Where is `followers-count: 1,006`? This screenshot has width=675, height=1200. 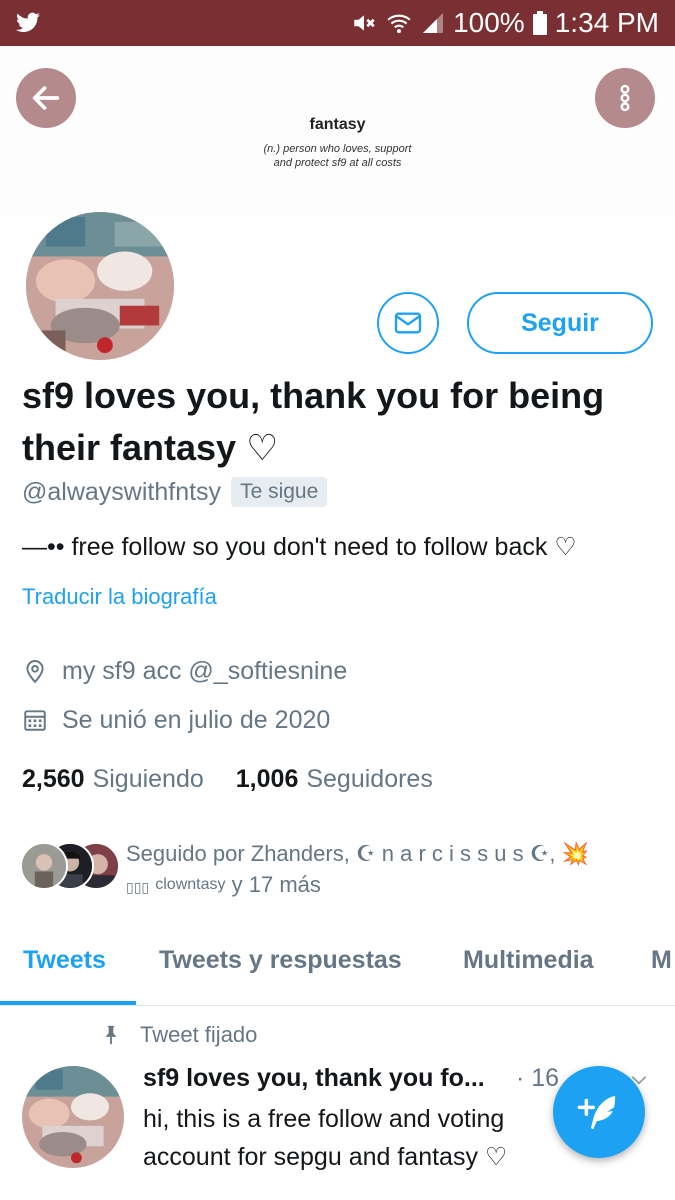 followers-count: 1,006 is located at coordinates (267, 778).